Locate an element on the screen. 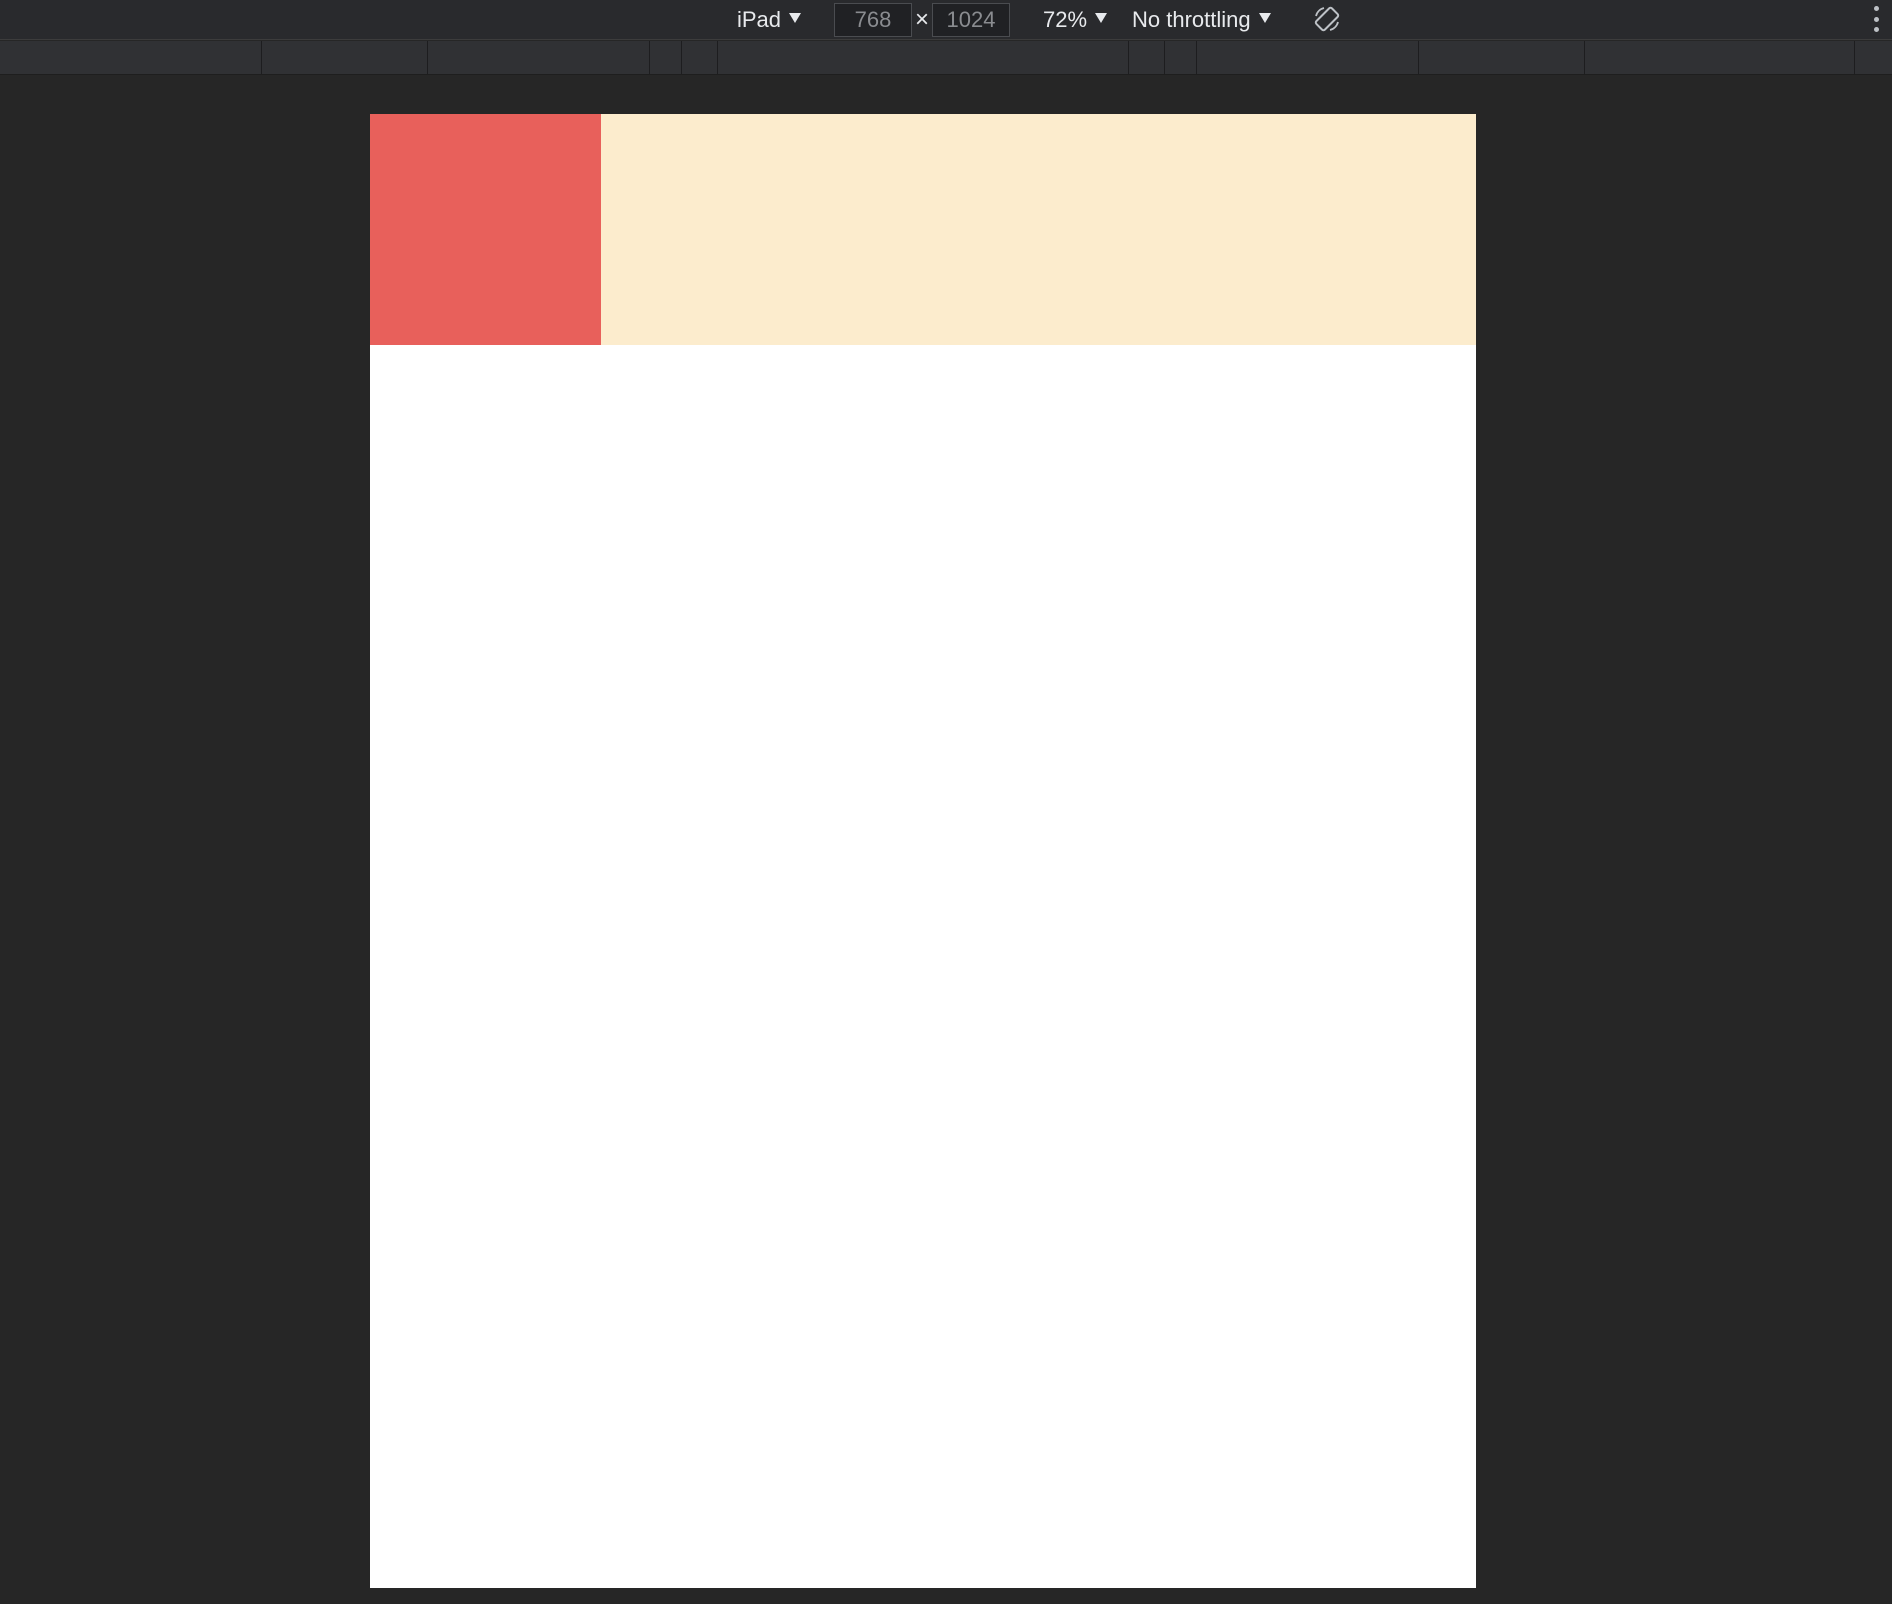 The width and height of the screenshot is (1892, 1604). width-input is located at coordinates (873, 20).